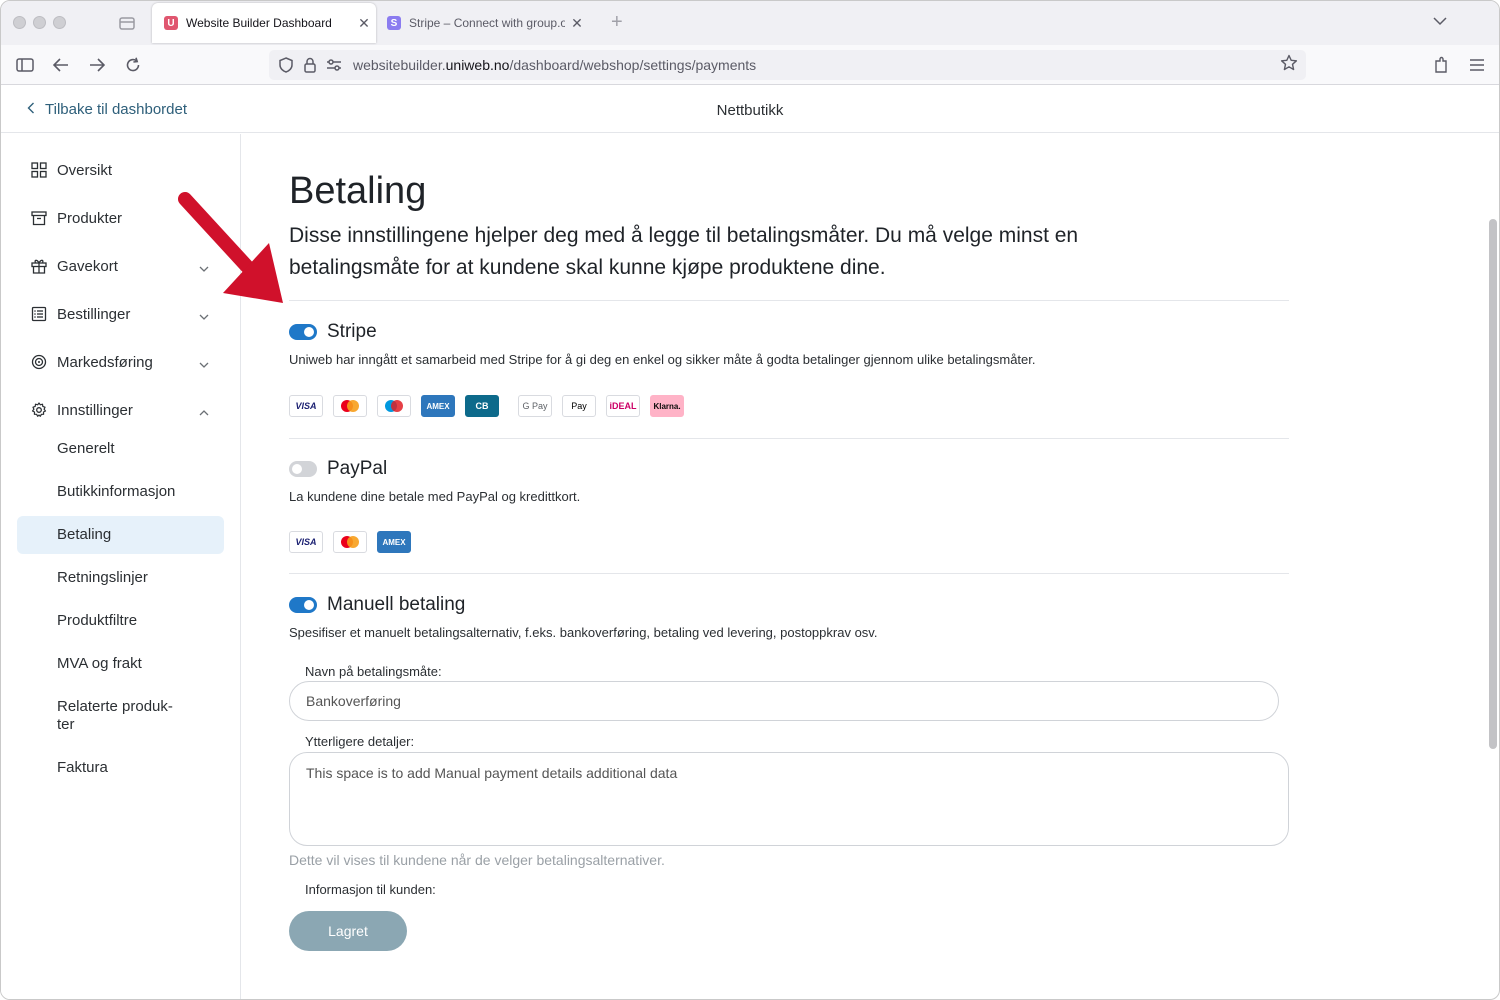 This screenshot has height=1000, width=1500. Describe the element at coordinates (535, 406) in the screenshot. I see `google-pay-icon: G Pay` at that location.